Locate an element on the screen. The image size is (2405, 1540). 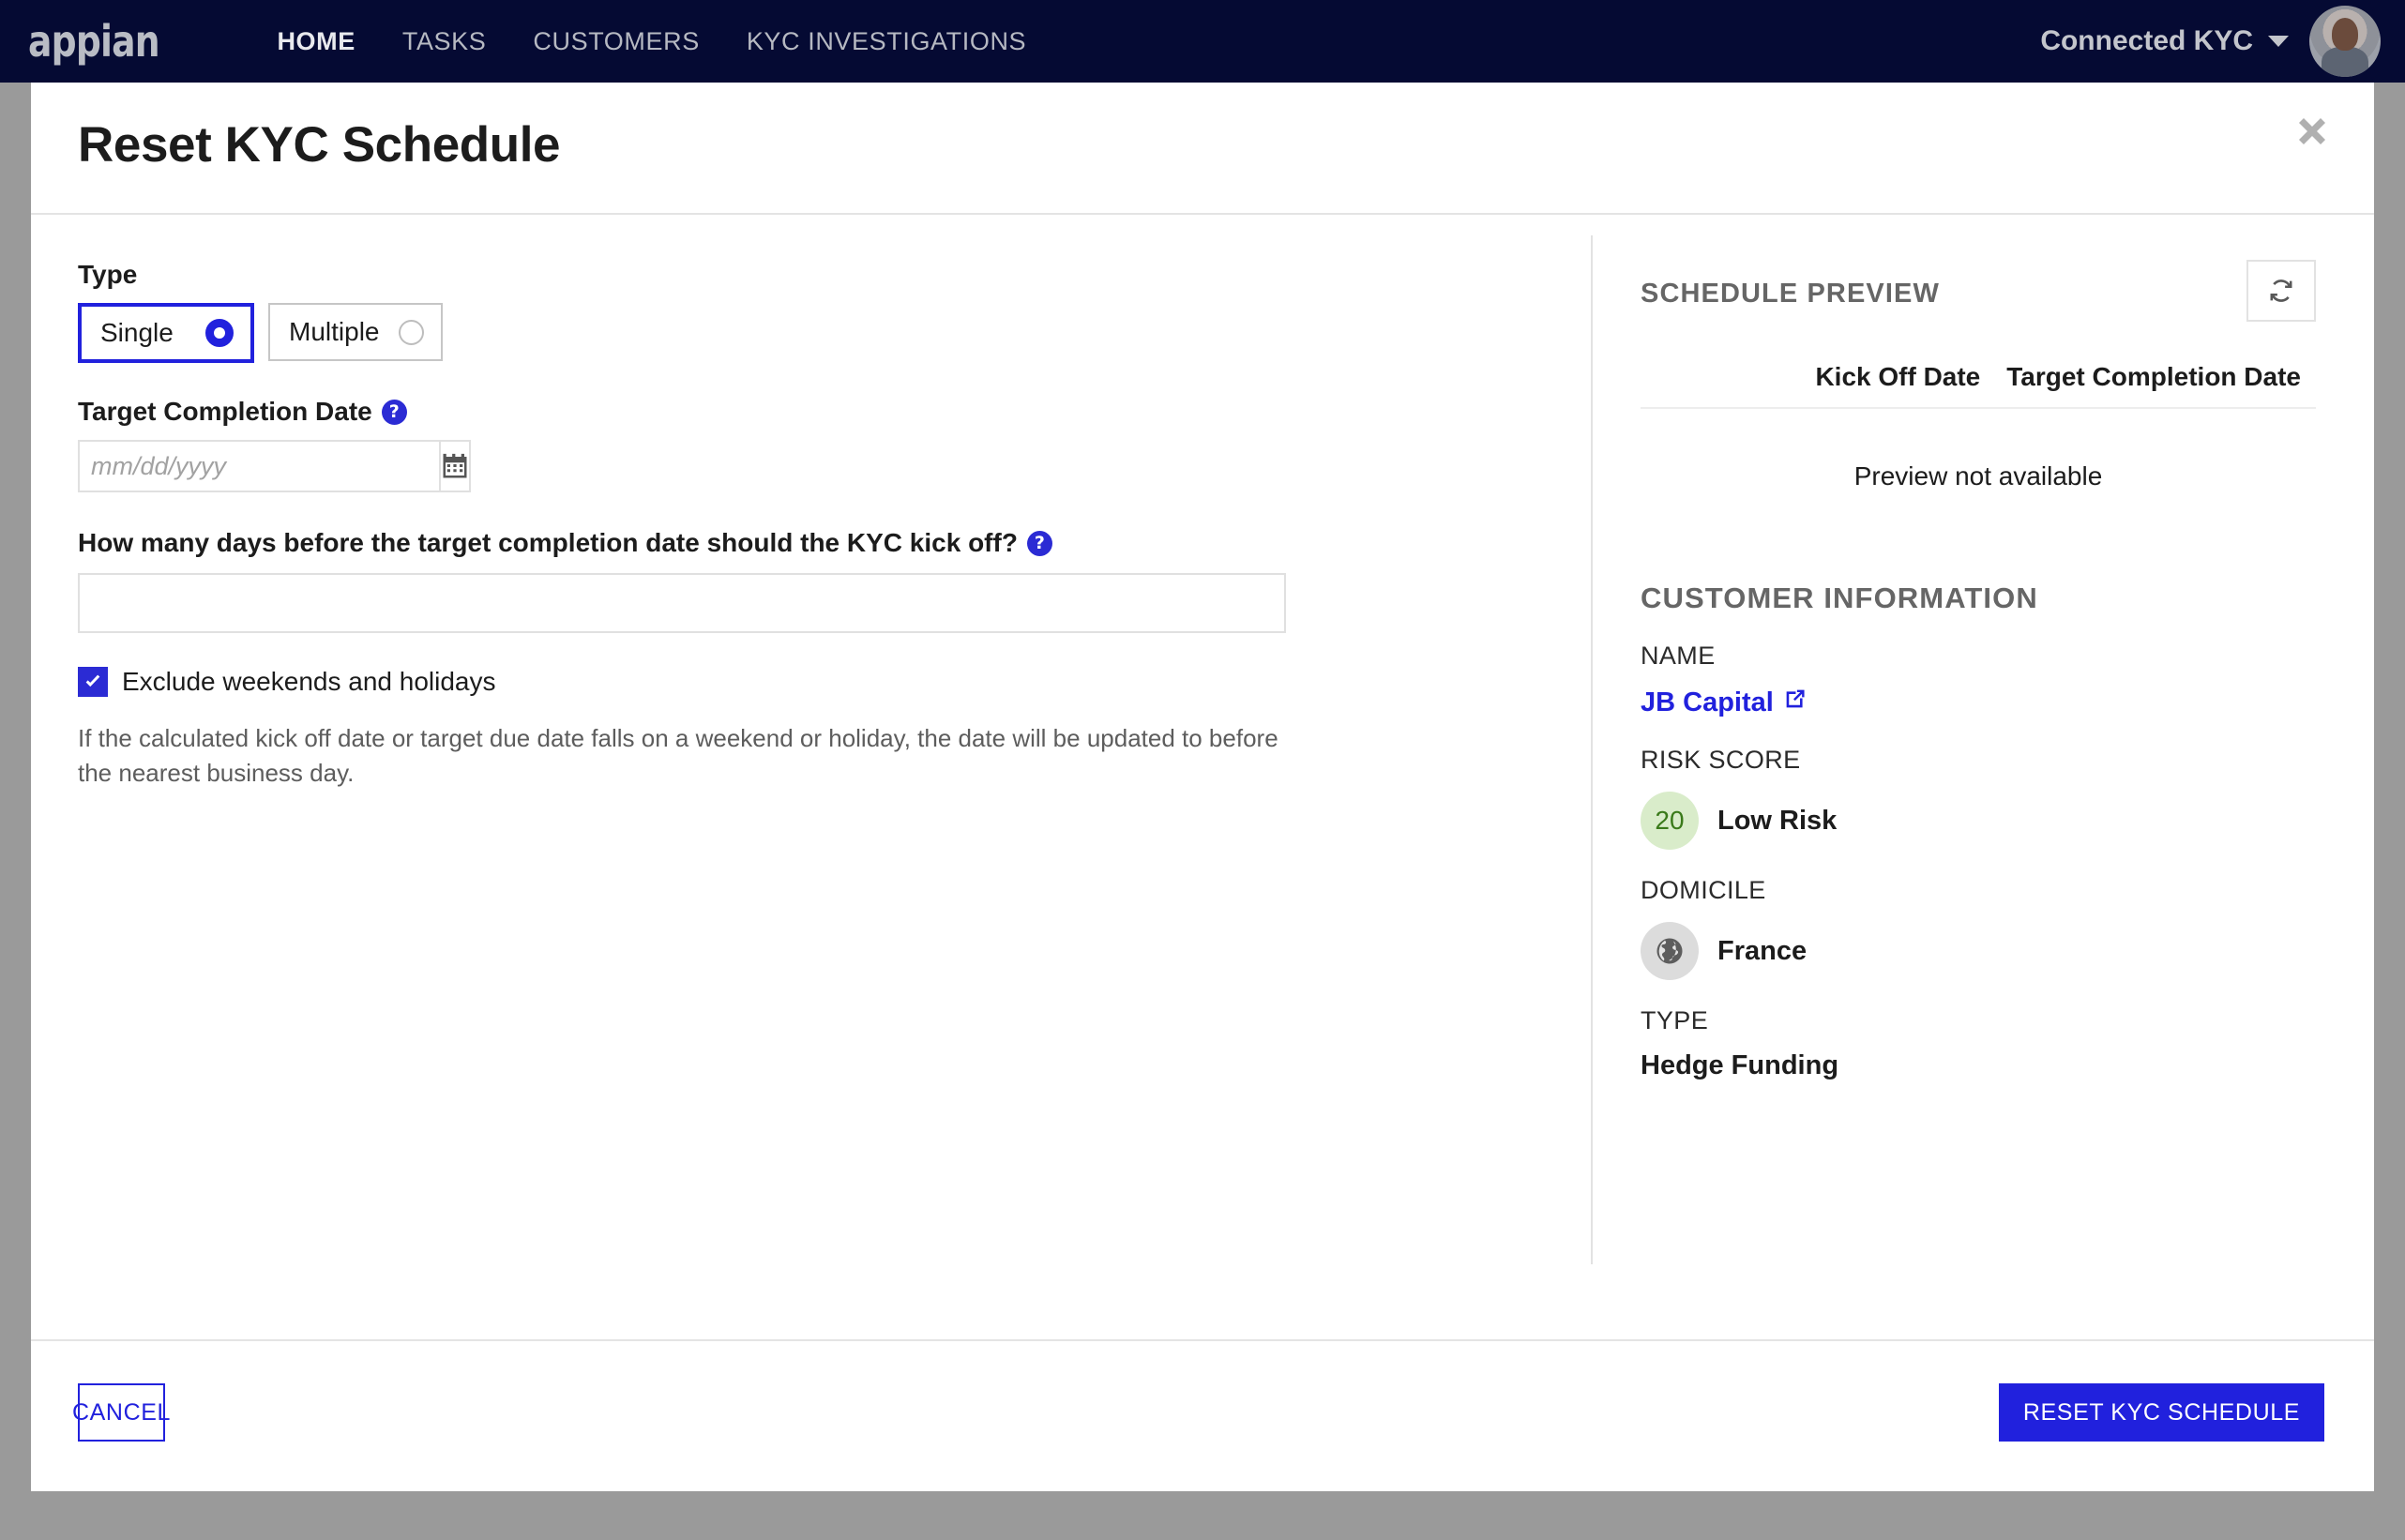
risk-score-row: 20 Low Risk is located at coordinates (1979, 821).